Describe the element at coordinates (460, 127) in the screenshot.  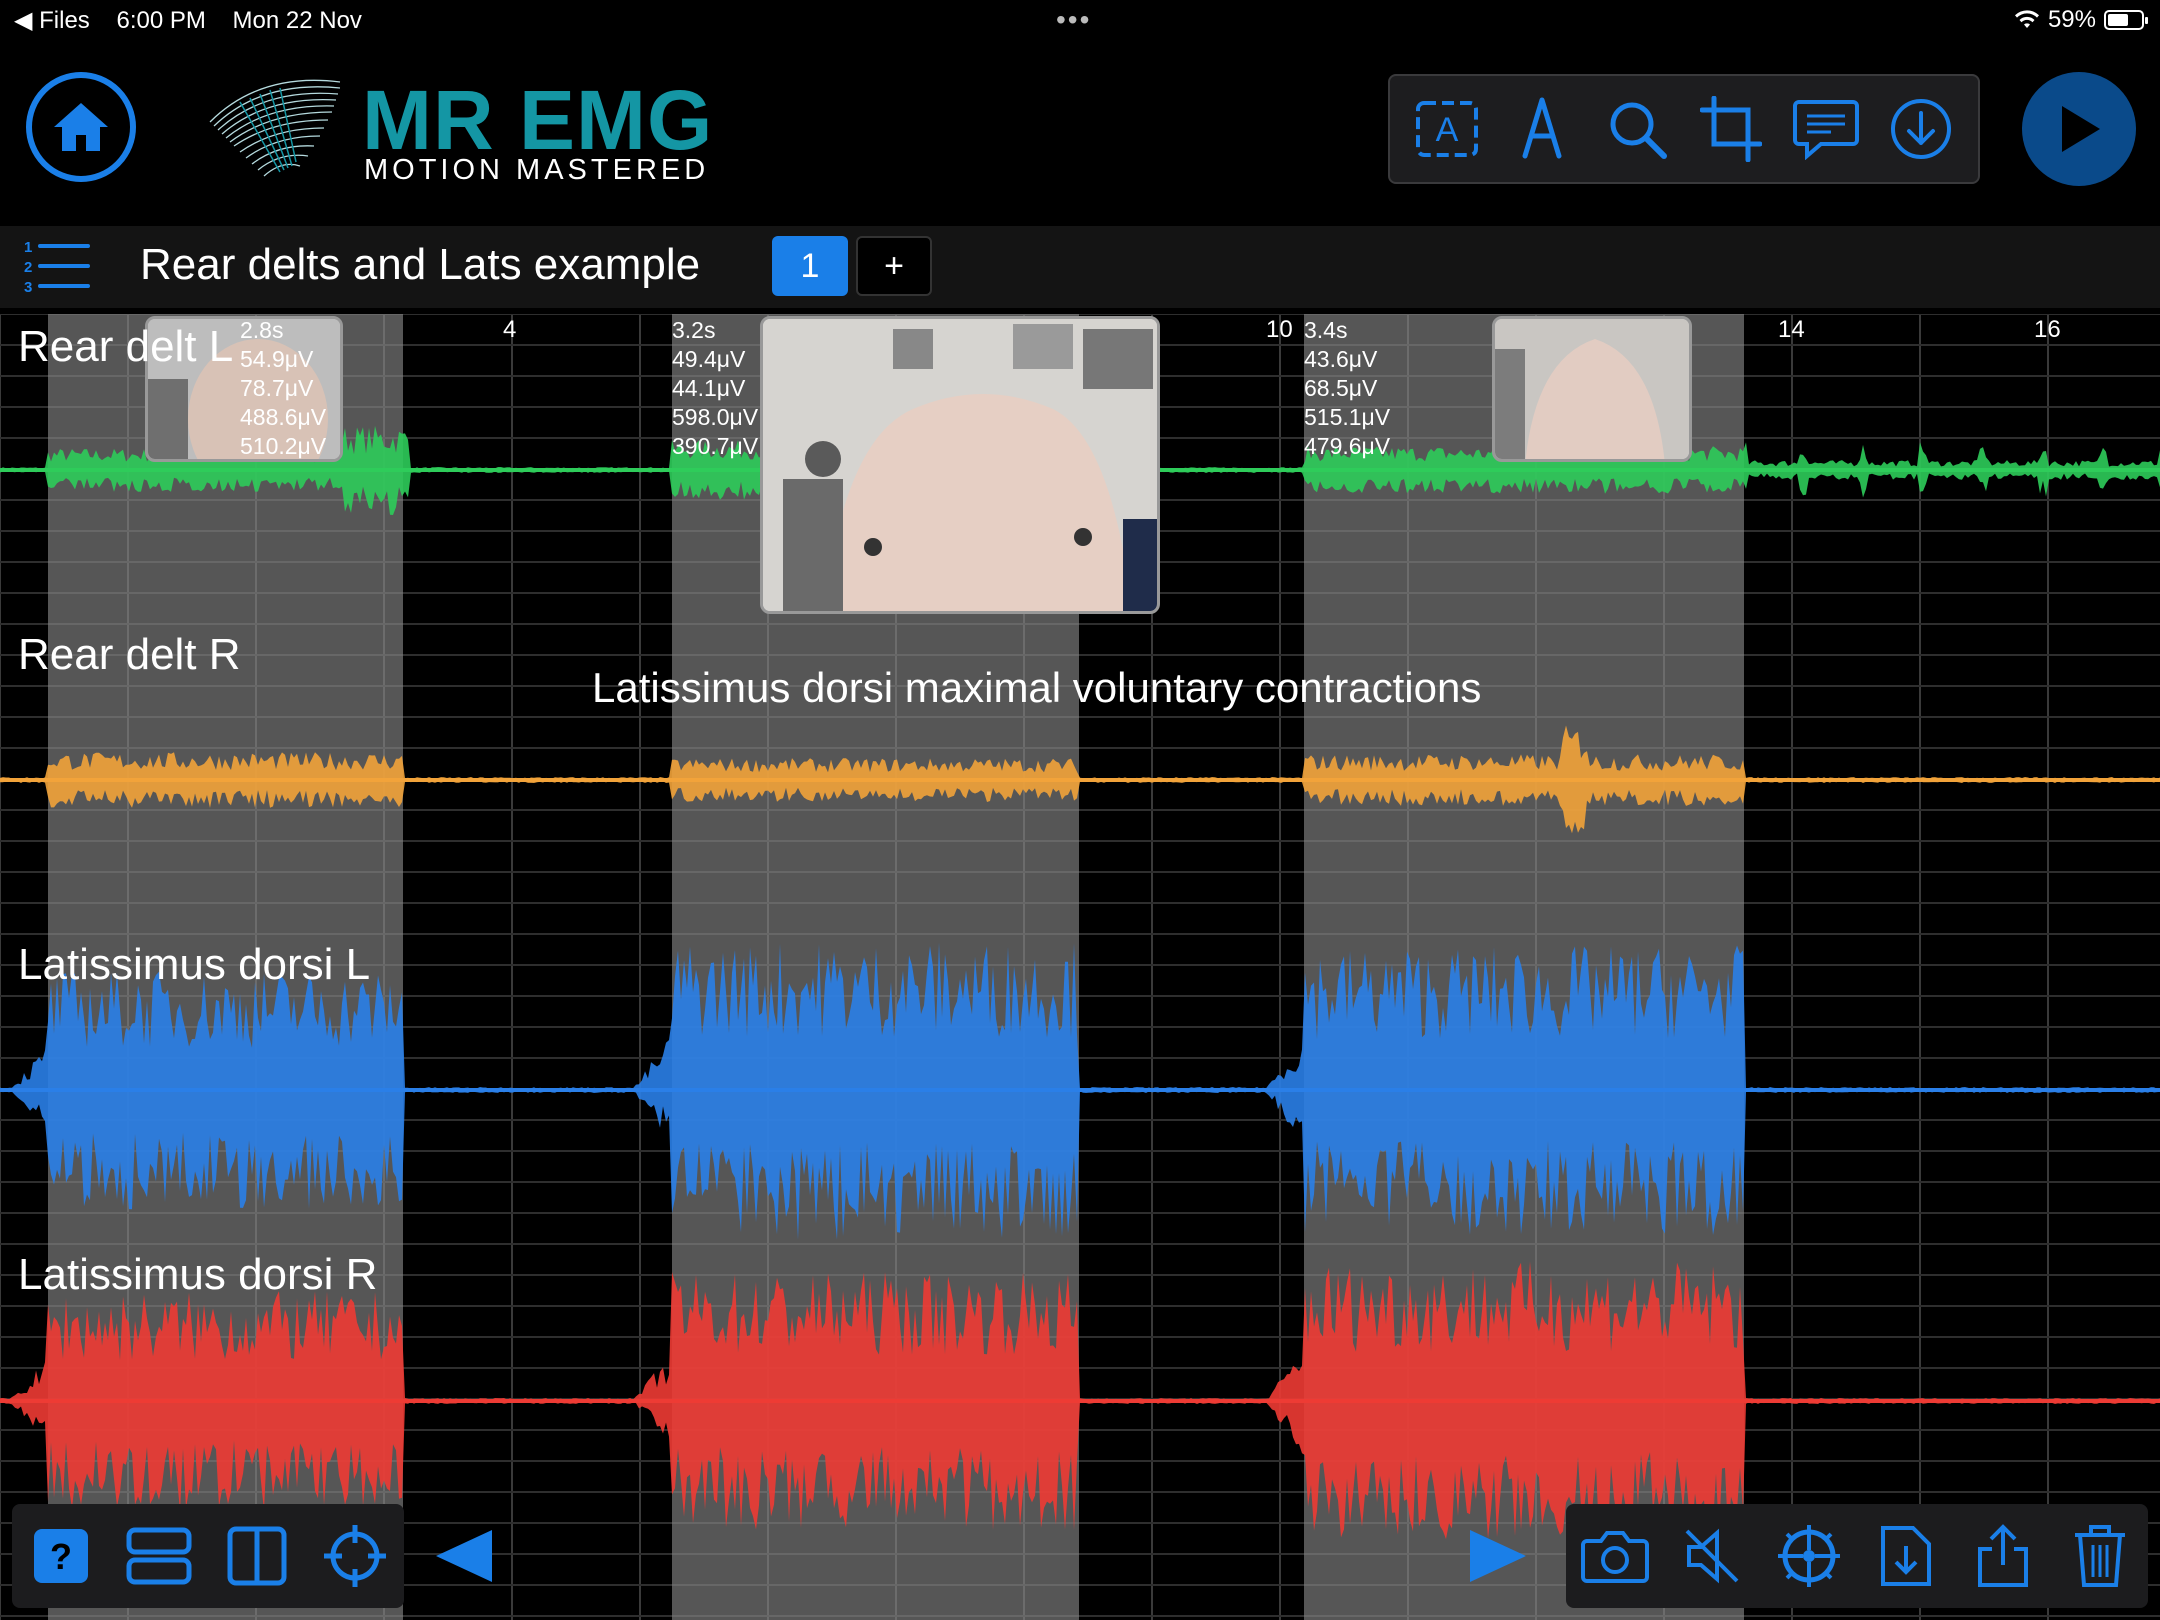
I see `app-logo: MR EMG MOTION MASTERED` at that location.